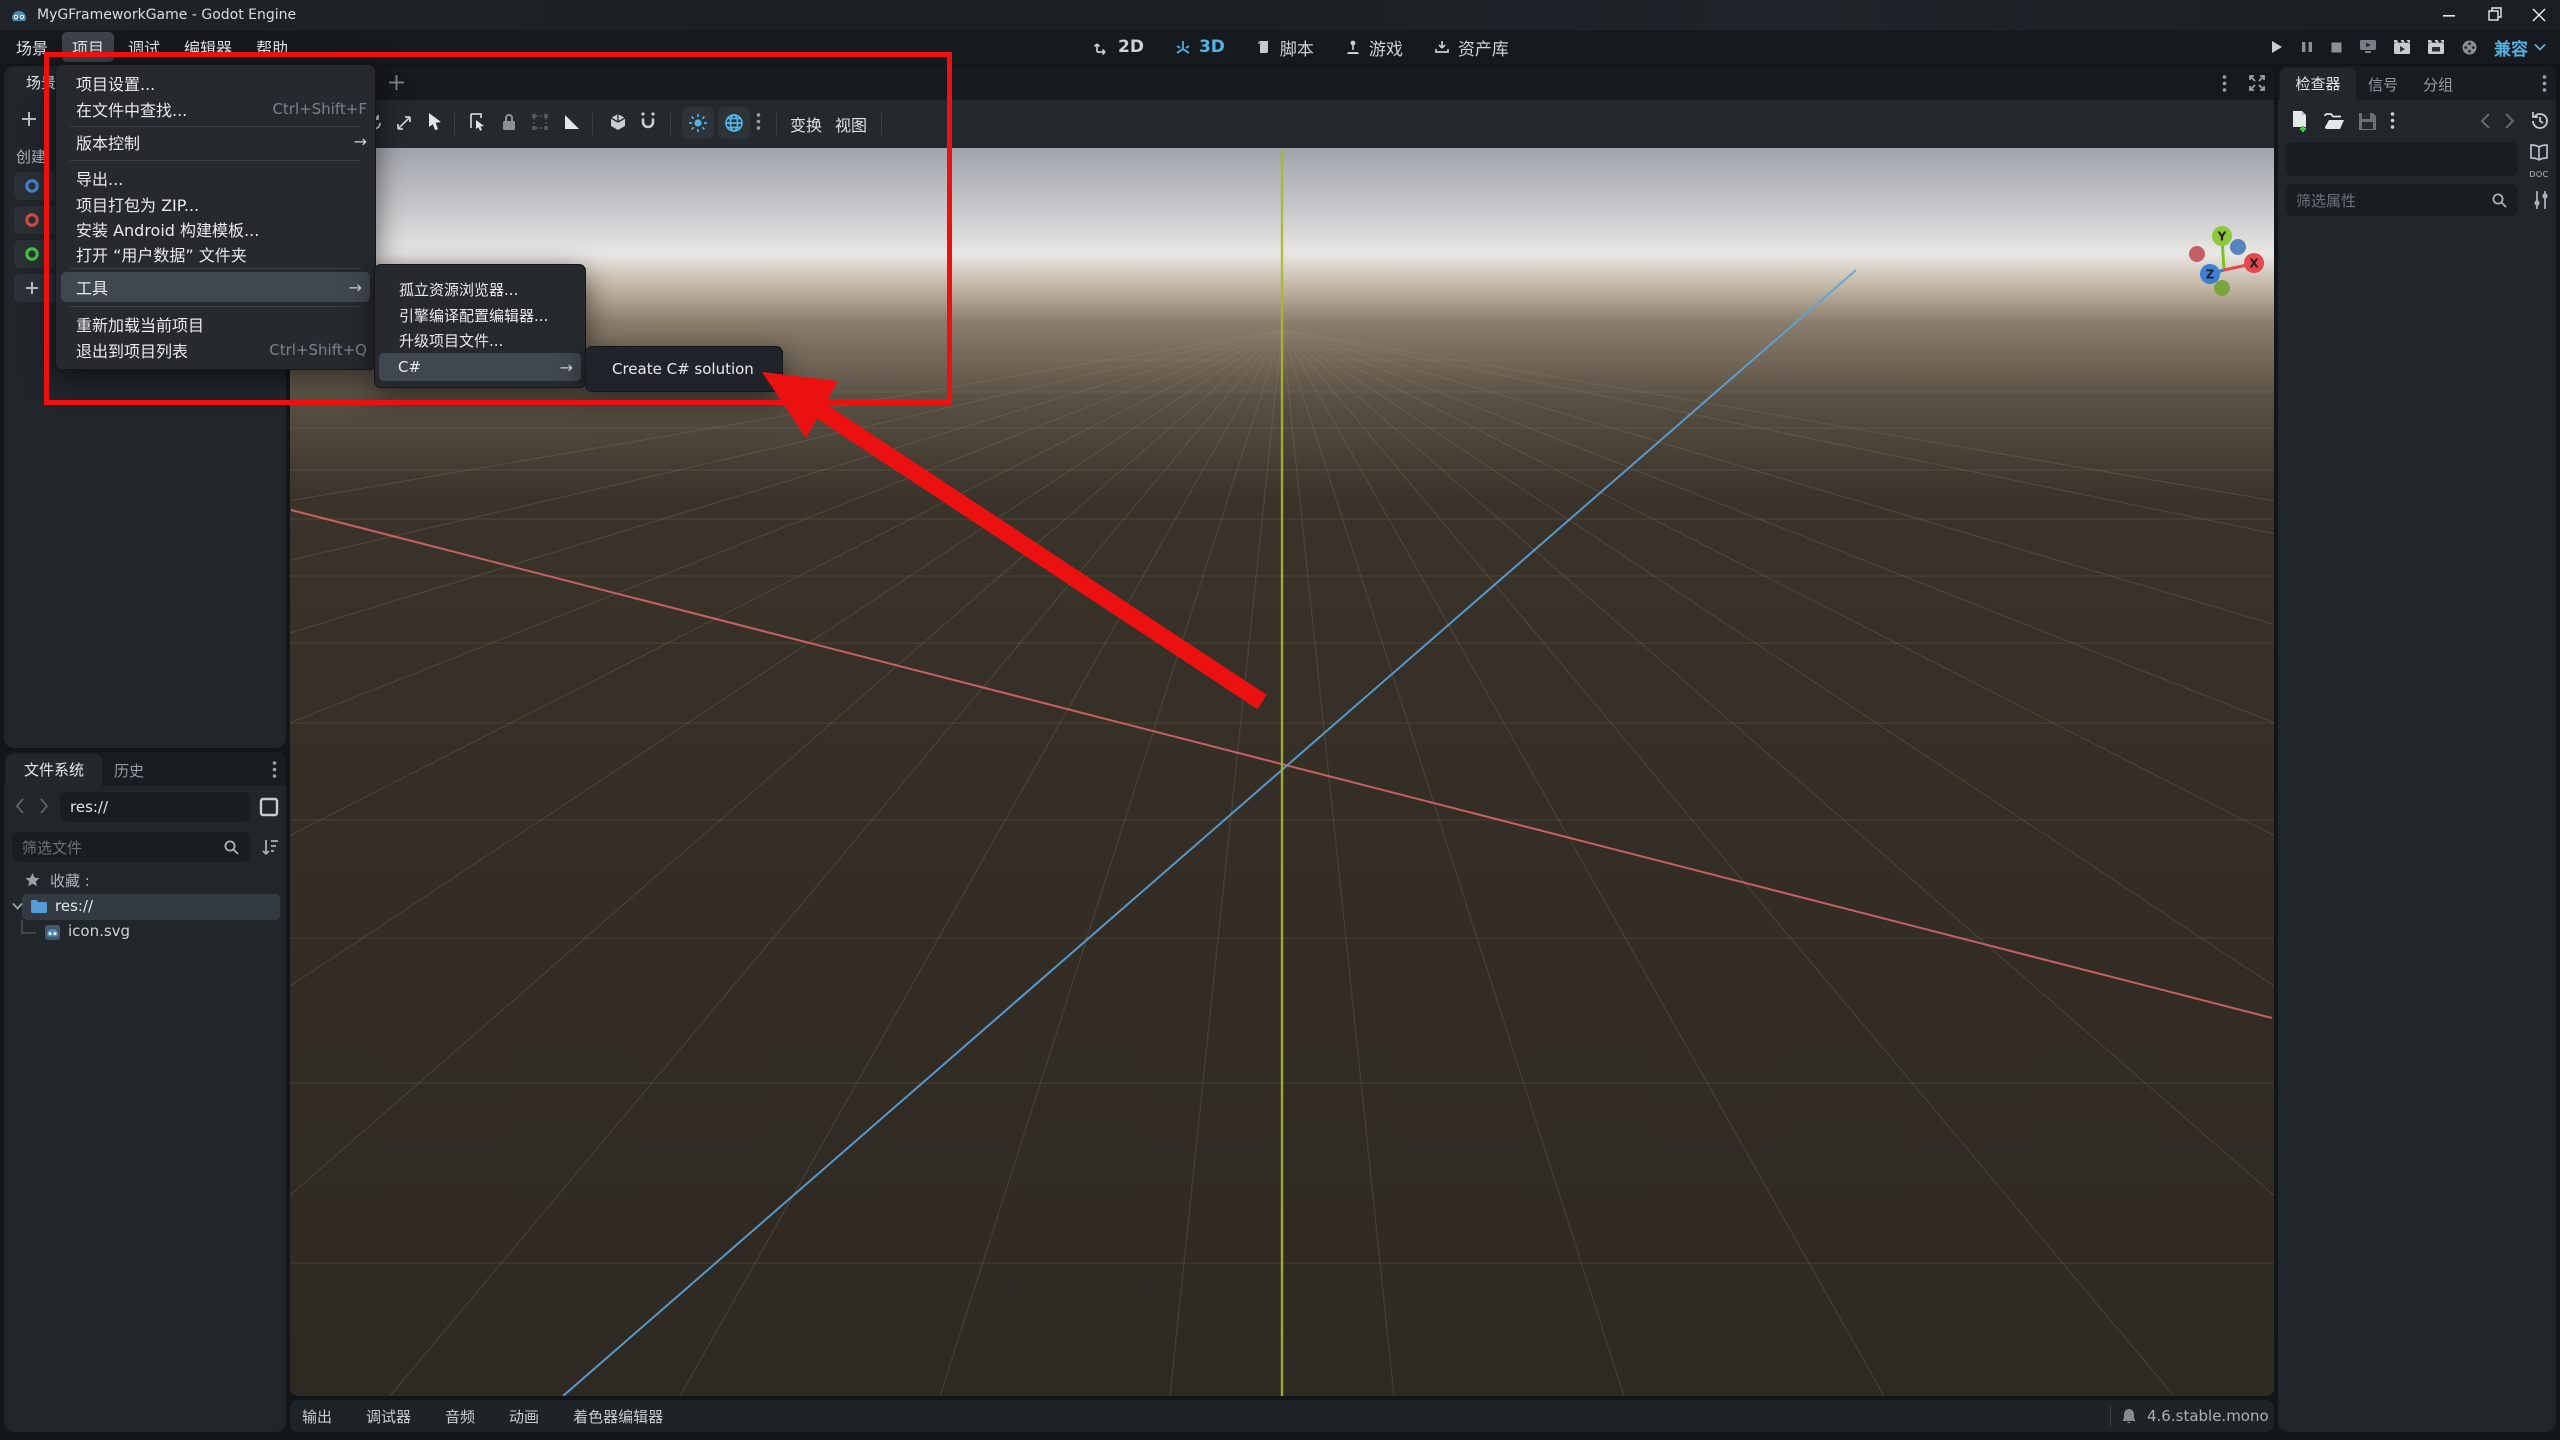 The image size is (2560, 1440). Describe the element at coordinates (2544, 83) in the screenshot. I see `inspector-menu-dots-icon` at that location.